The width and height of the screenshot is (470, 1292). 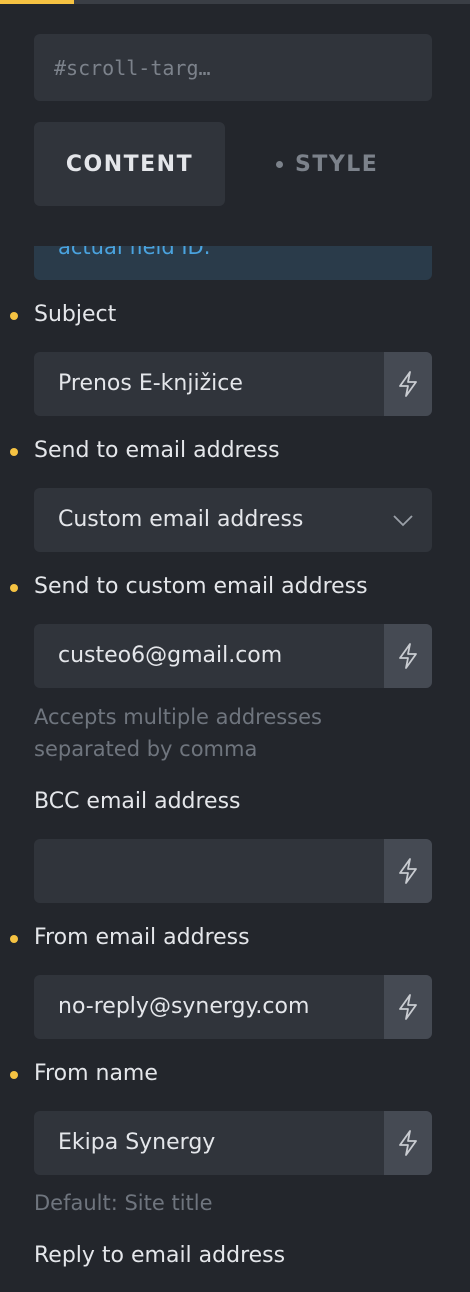 What do you see at coordinates (170, 655) in the screenshot?
I see `custom-email-value: custeo6@gmail.com` at bounding box center [170, 655].